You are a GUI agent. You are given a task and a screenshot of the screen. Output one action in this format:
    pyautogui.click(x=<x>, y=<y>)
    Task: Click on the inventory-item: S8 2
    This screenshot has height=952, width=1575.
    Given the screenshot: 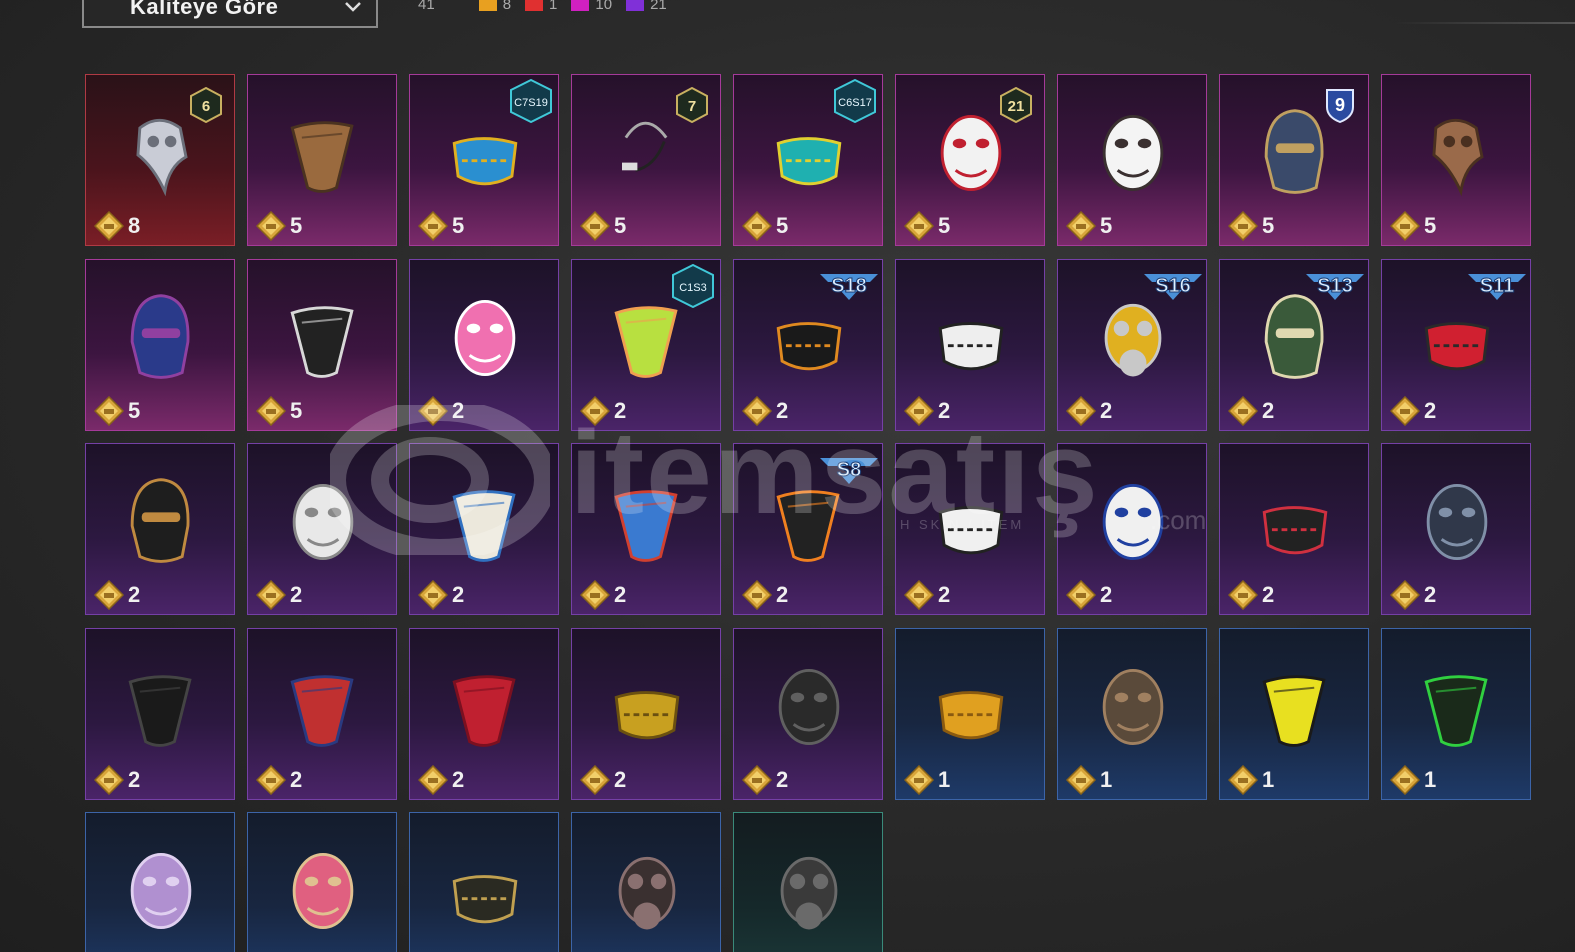 What is the action you would take?
    pyautogui.click(x=808, y=529)
    